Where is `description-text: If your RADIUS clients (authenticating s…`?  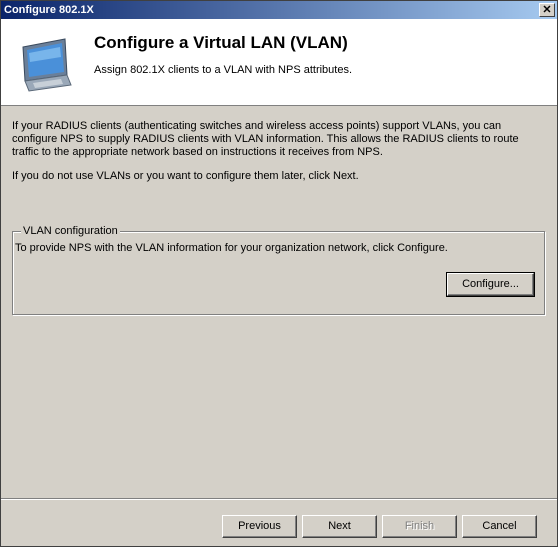
description-text: If your RADIUS clients (authenticating s… is located at coordinates (265, 139).